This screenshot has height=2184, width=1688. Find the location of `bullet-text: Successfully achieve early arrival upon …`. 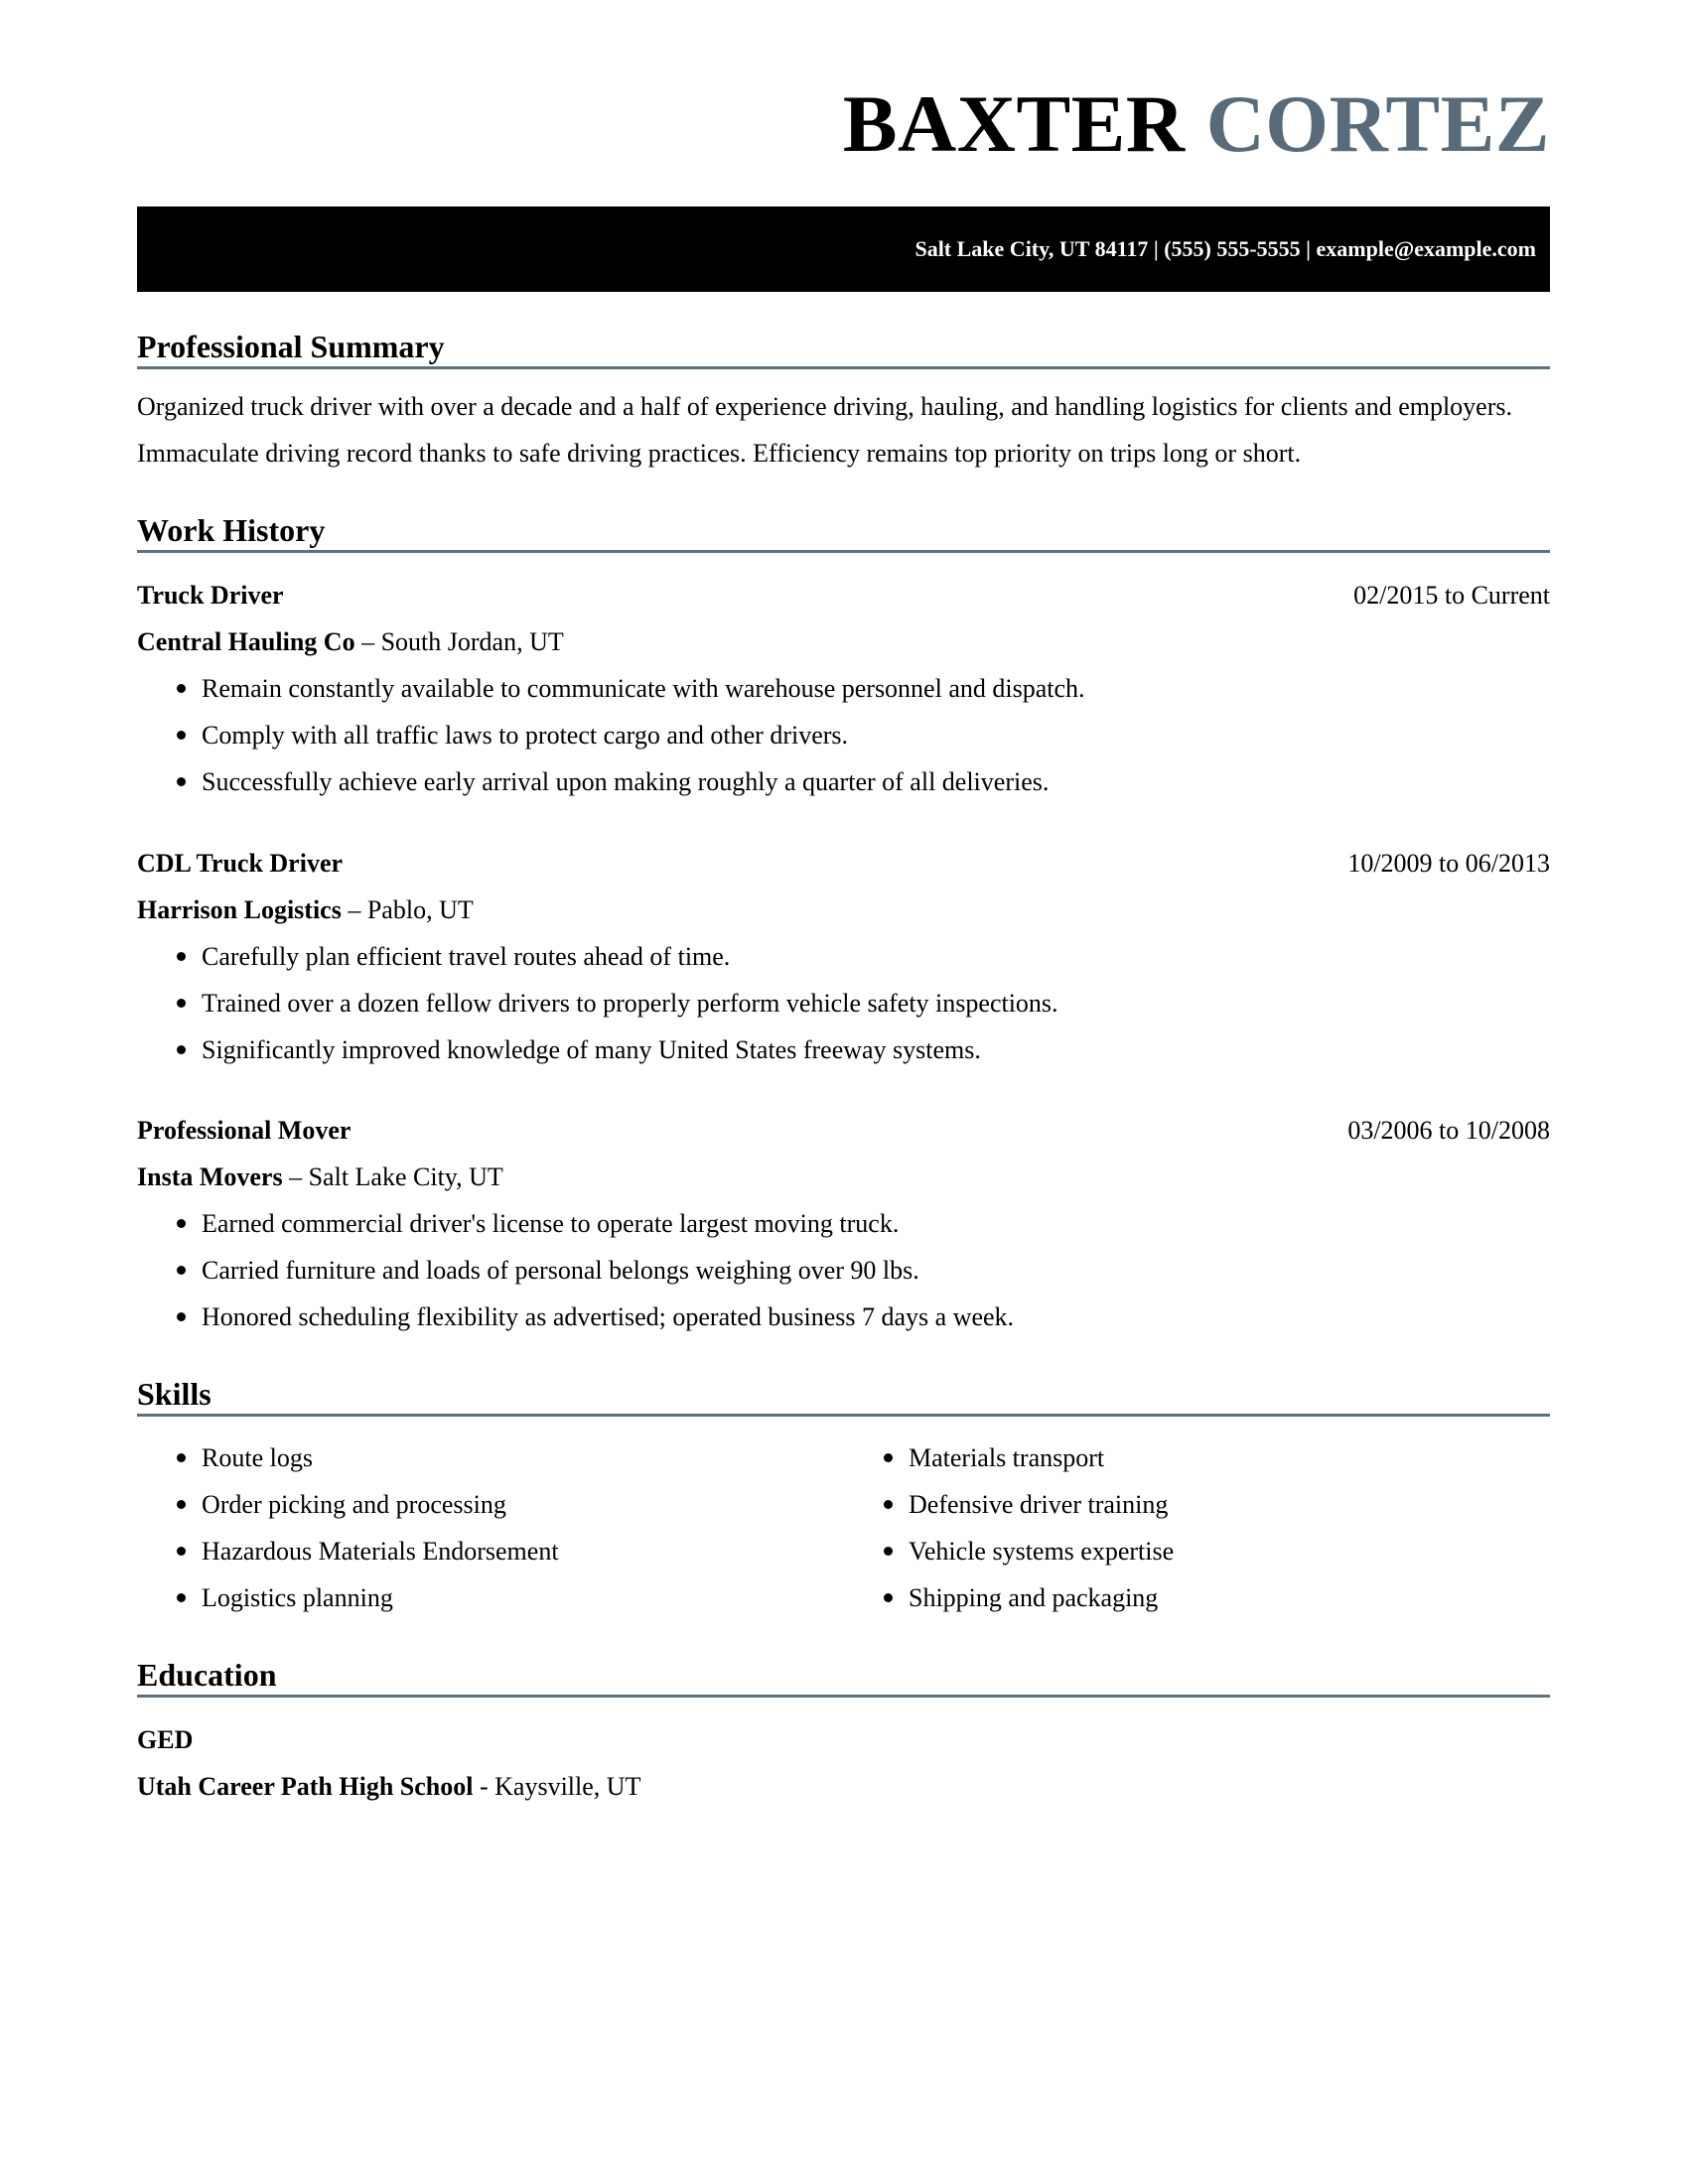

bullet-text: Successfully achieve early arrival upon … is located at coordinates (626, 781).